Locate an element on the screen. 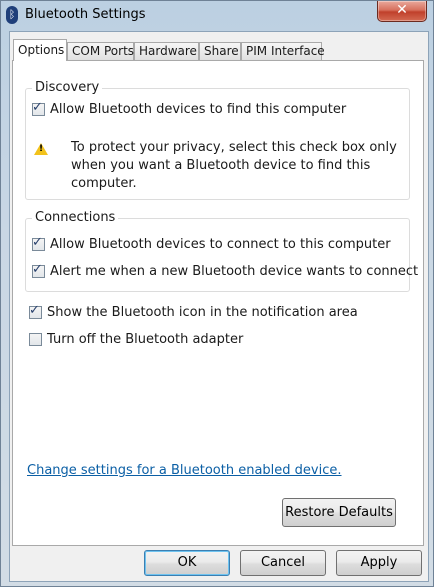 The image size is (434, 587). close-icon: ✕ is located at coordinates (402, 10).